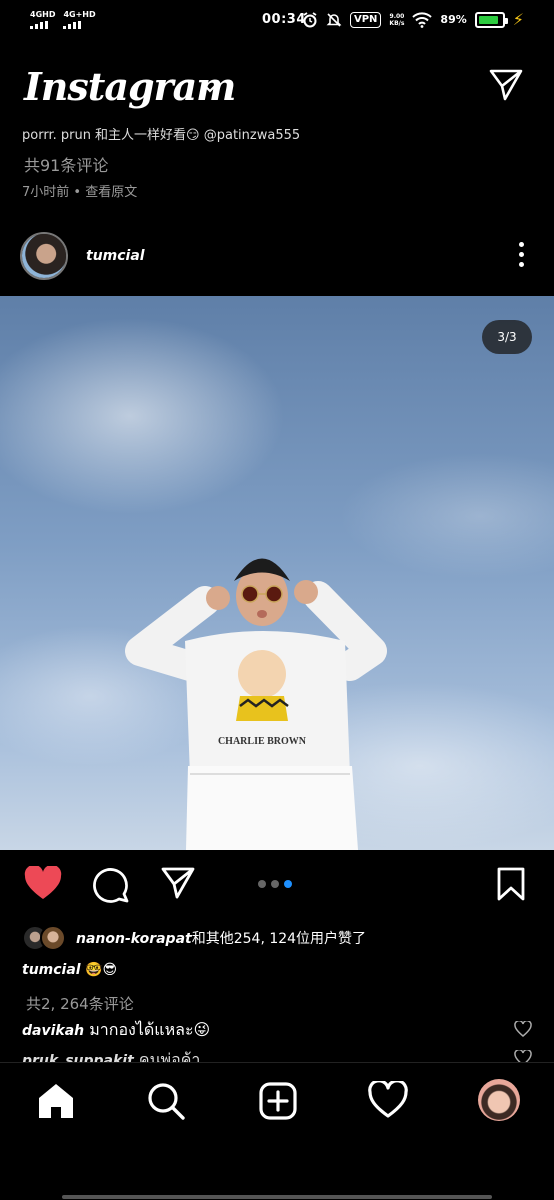  What do you see at coordinates (507, 337) in the screenshot?
I see `image-counter: 3/3` at bounding box center [507, 337].